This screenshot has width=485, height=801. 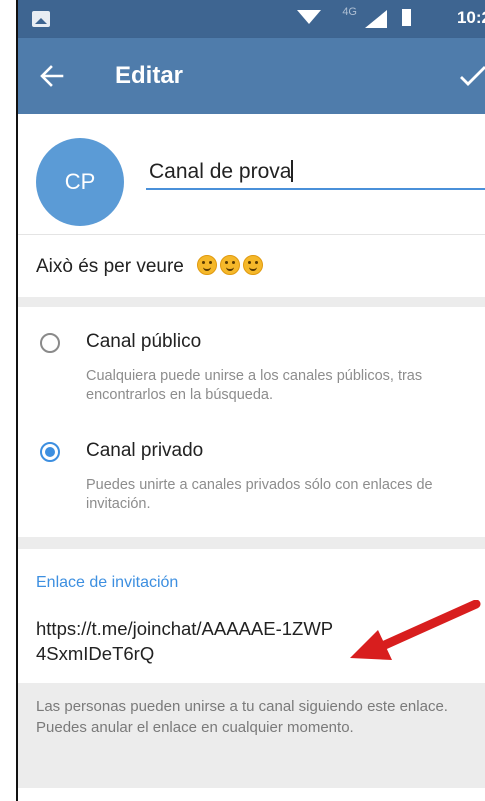 What do you see at coordinates (220, 171) in the screenshot?
I see `channel-name-value: Canal de prova` at bounding box center [220, 171].